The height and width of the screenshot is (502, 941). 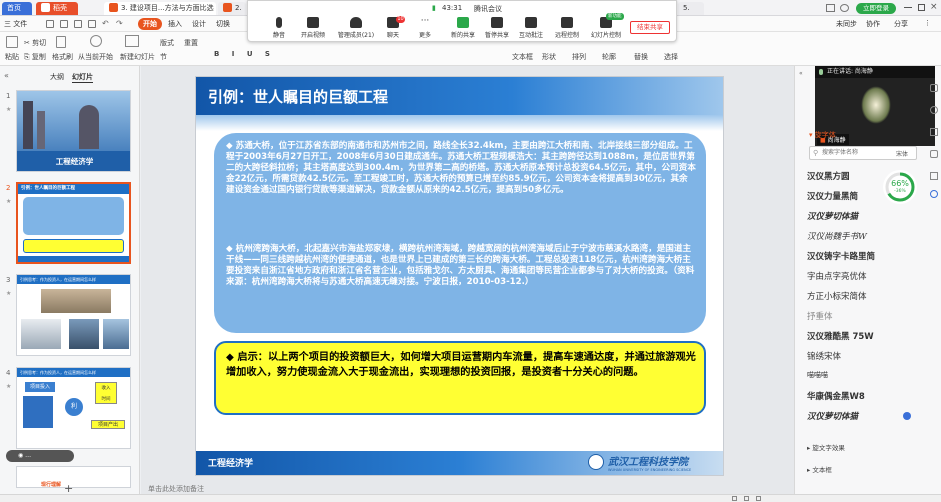 What do you see at coordinates (12, 57) in the screenshot?
I see `paste-button: 粘贴` at bounding box center [12, 57].